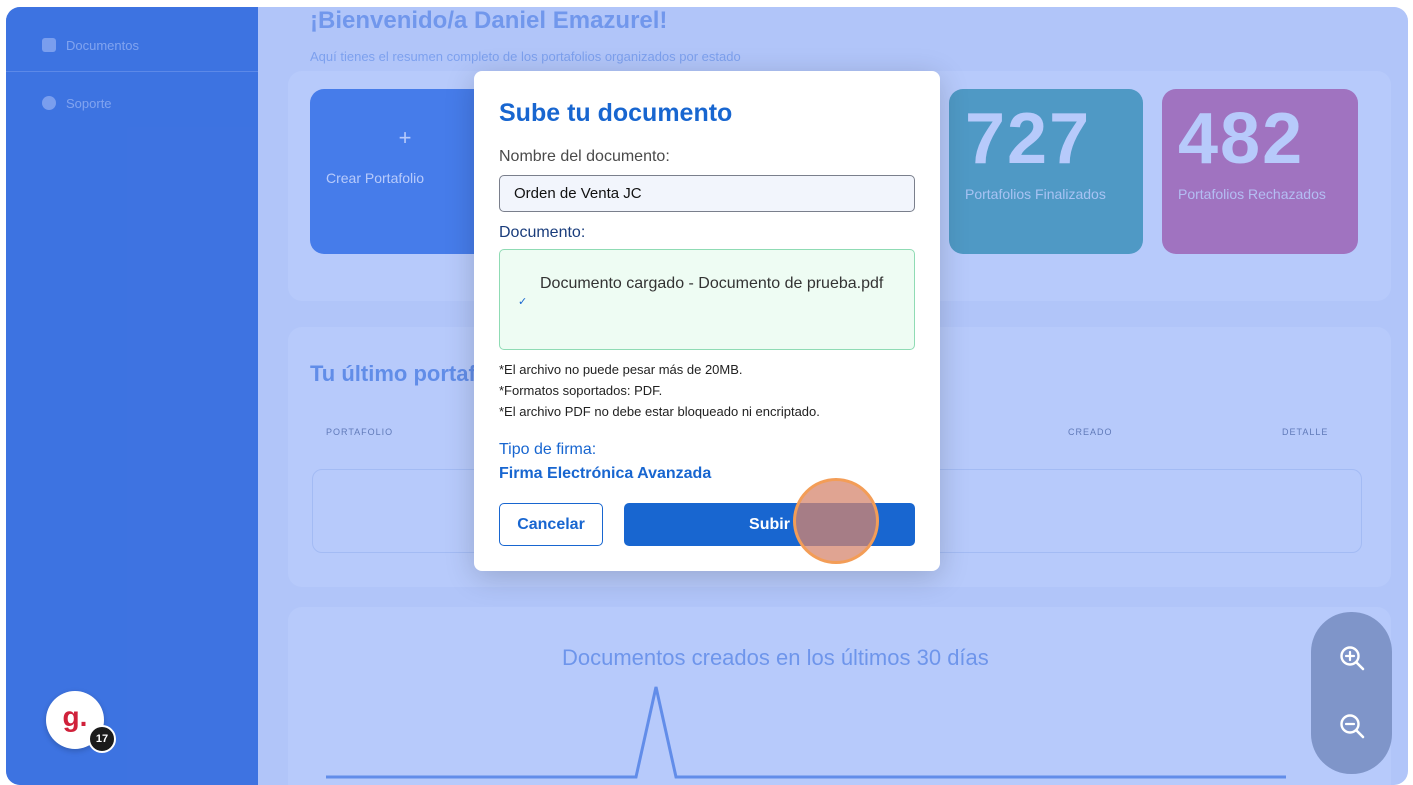  What do you see at coordinates (548, 449) in the screenshot?
I see `signature-type-label: Tipo de firma:` at bounding box center [548, 449].